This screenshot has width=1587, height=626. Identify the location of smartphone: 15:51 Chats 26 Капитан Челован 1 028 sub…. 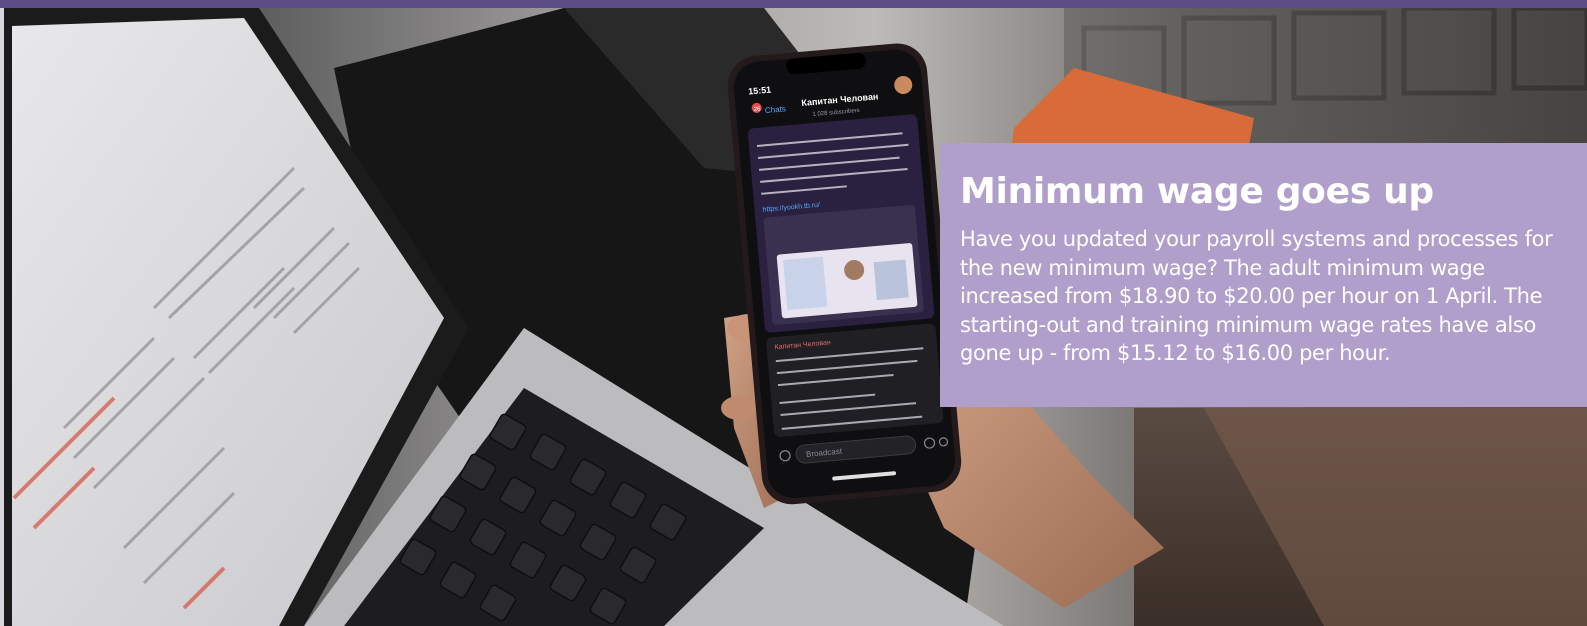
(844, 274).